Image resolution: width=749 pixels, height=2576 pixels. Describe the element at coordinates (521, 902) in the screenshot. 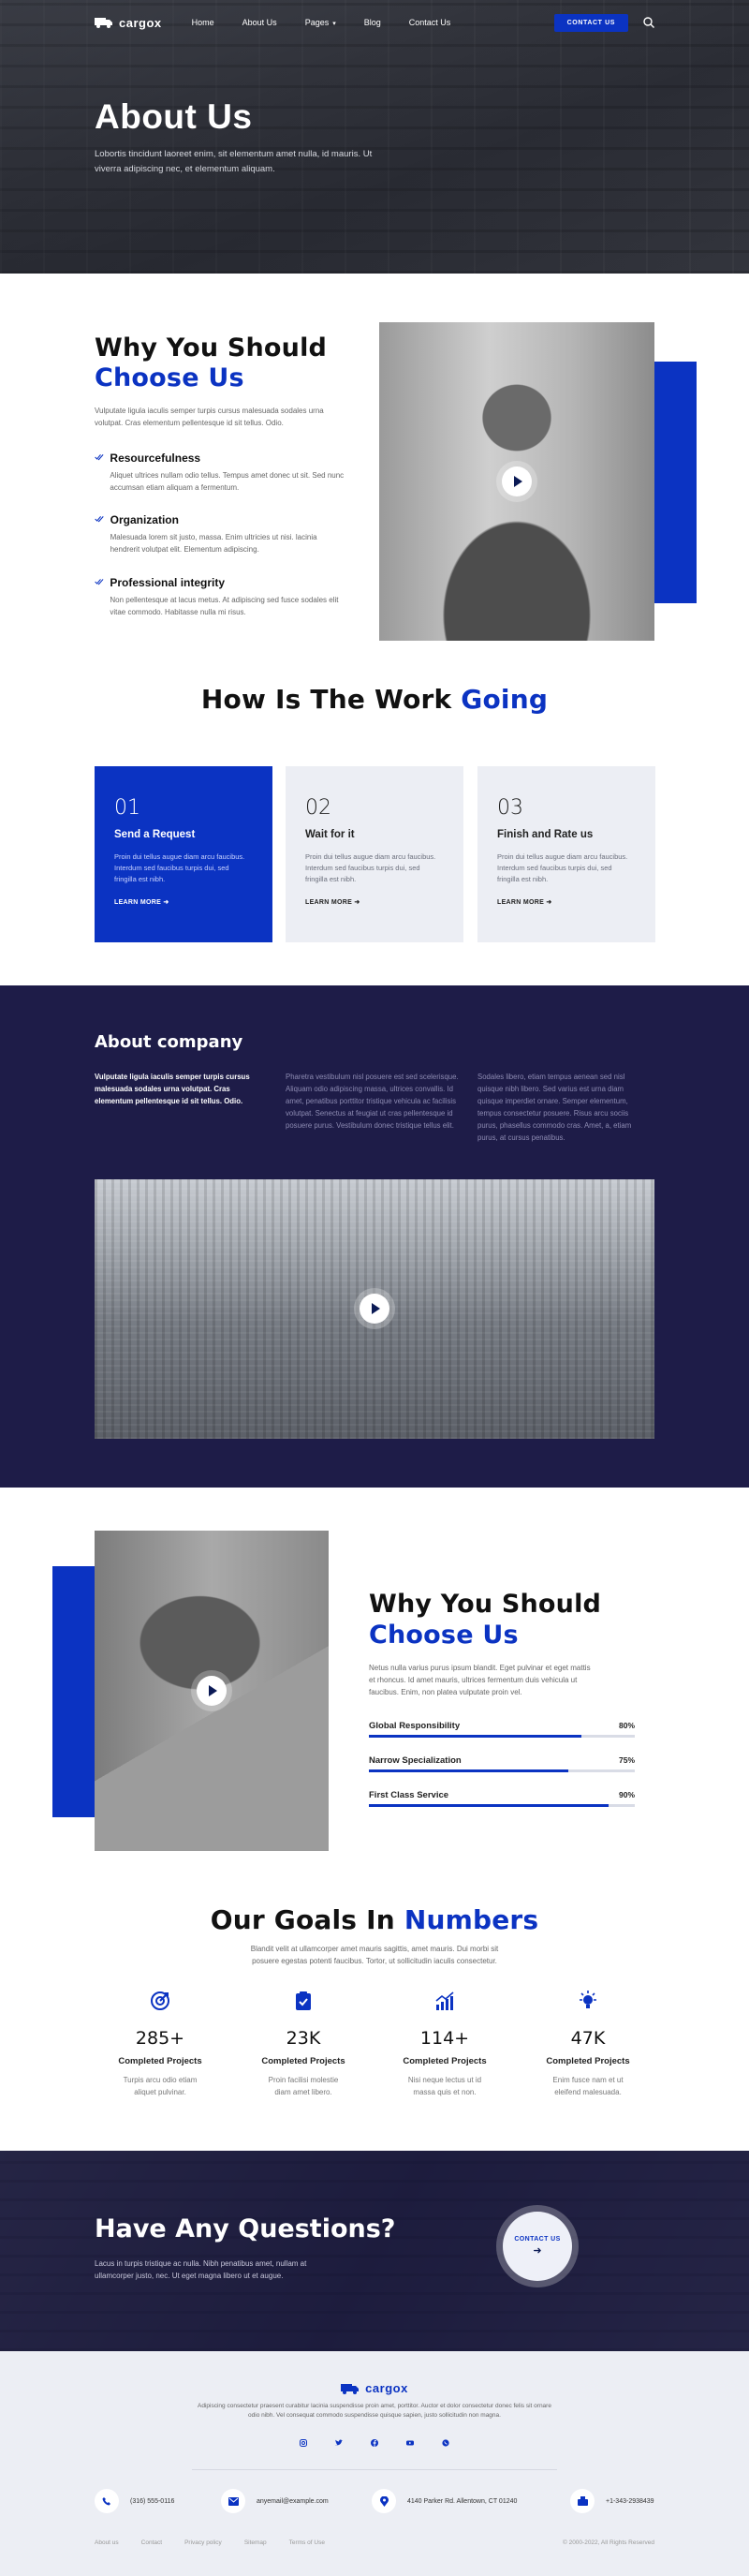

I see `learn-more-label: LEARN MORE` at that location.